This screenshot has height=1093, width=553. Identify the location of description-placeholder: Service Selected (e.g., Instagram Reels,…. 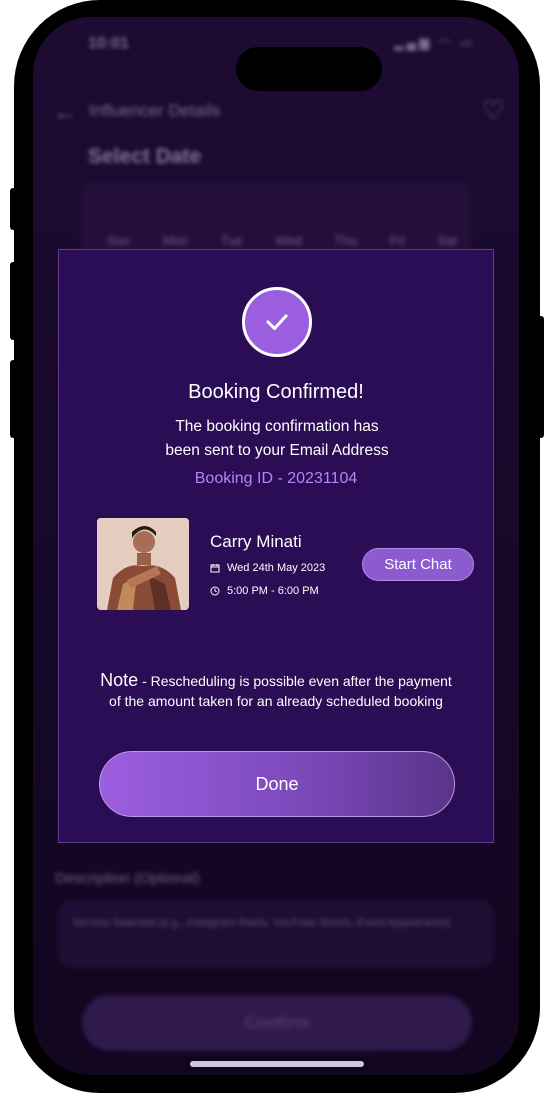
(262, 923).